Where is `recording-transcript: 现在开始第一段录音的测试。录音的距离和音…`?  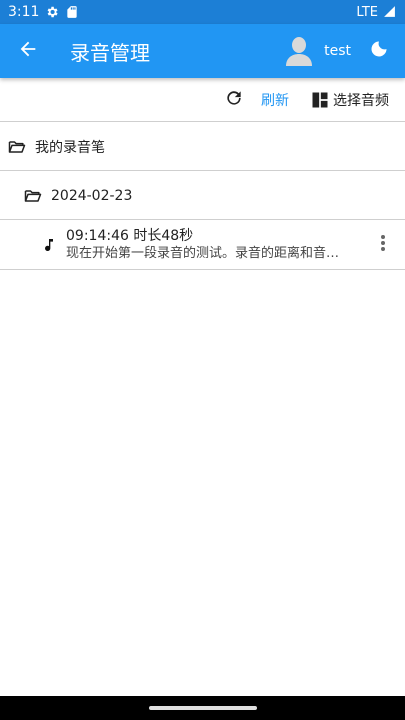
recording-transcript: 现在开始第一段录音的测试。录音的距离和音… is located at coordinates (203, 253).